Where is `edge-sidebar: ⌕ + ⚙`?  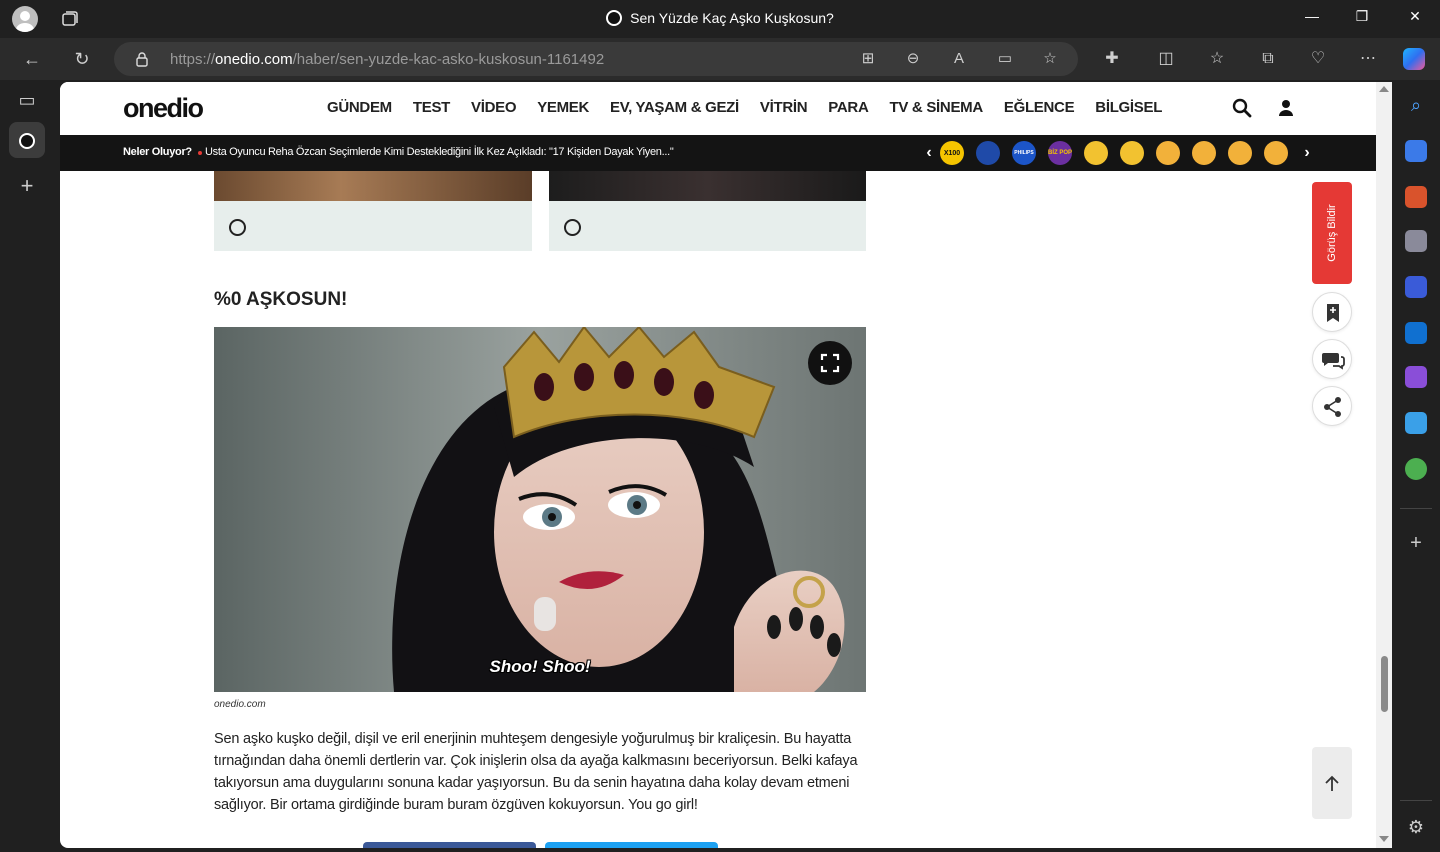
edge-sidebar: ⌕ + ⚙ is located at coordinates (1416, 466).